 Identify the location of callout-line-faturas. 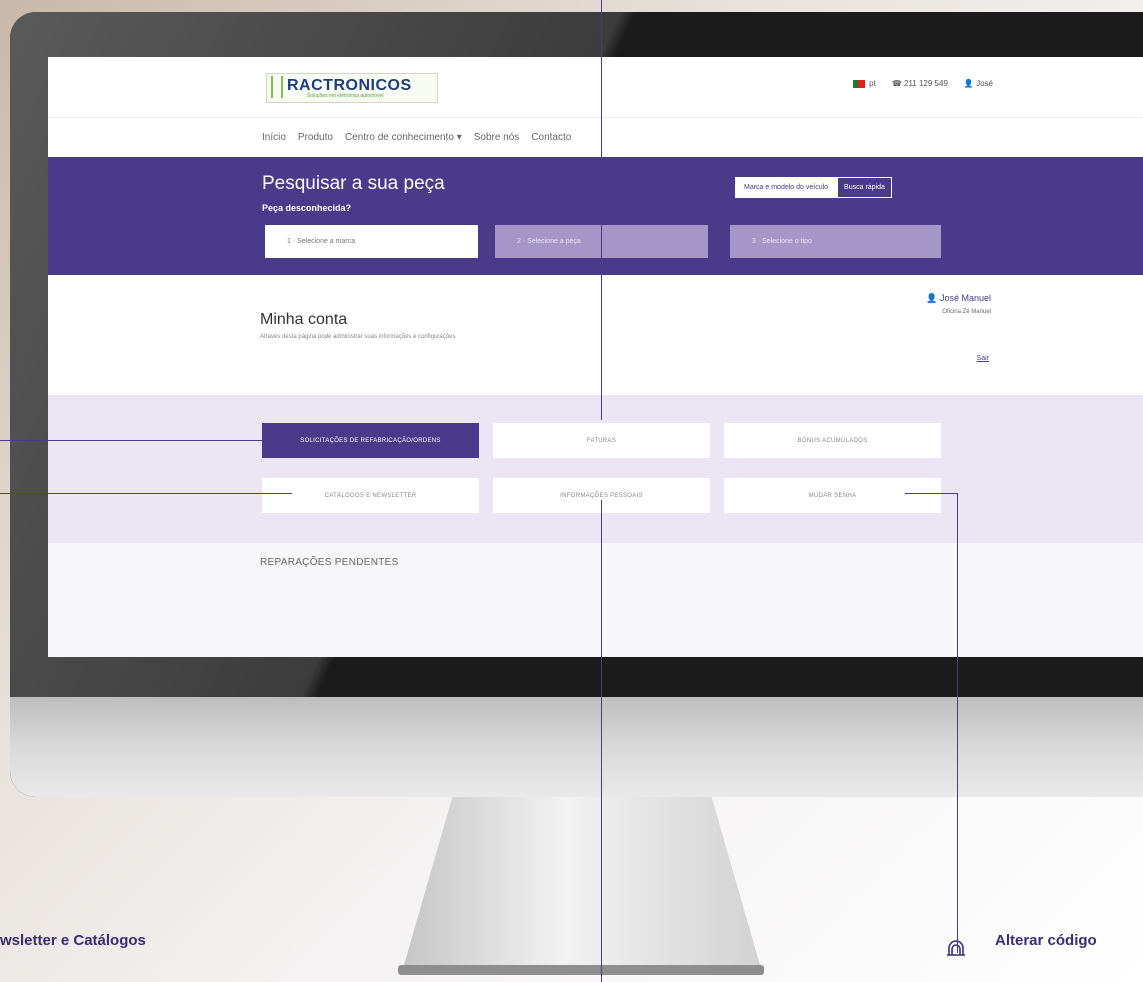
(601, 210).